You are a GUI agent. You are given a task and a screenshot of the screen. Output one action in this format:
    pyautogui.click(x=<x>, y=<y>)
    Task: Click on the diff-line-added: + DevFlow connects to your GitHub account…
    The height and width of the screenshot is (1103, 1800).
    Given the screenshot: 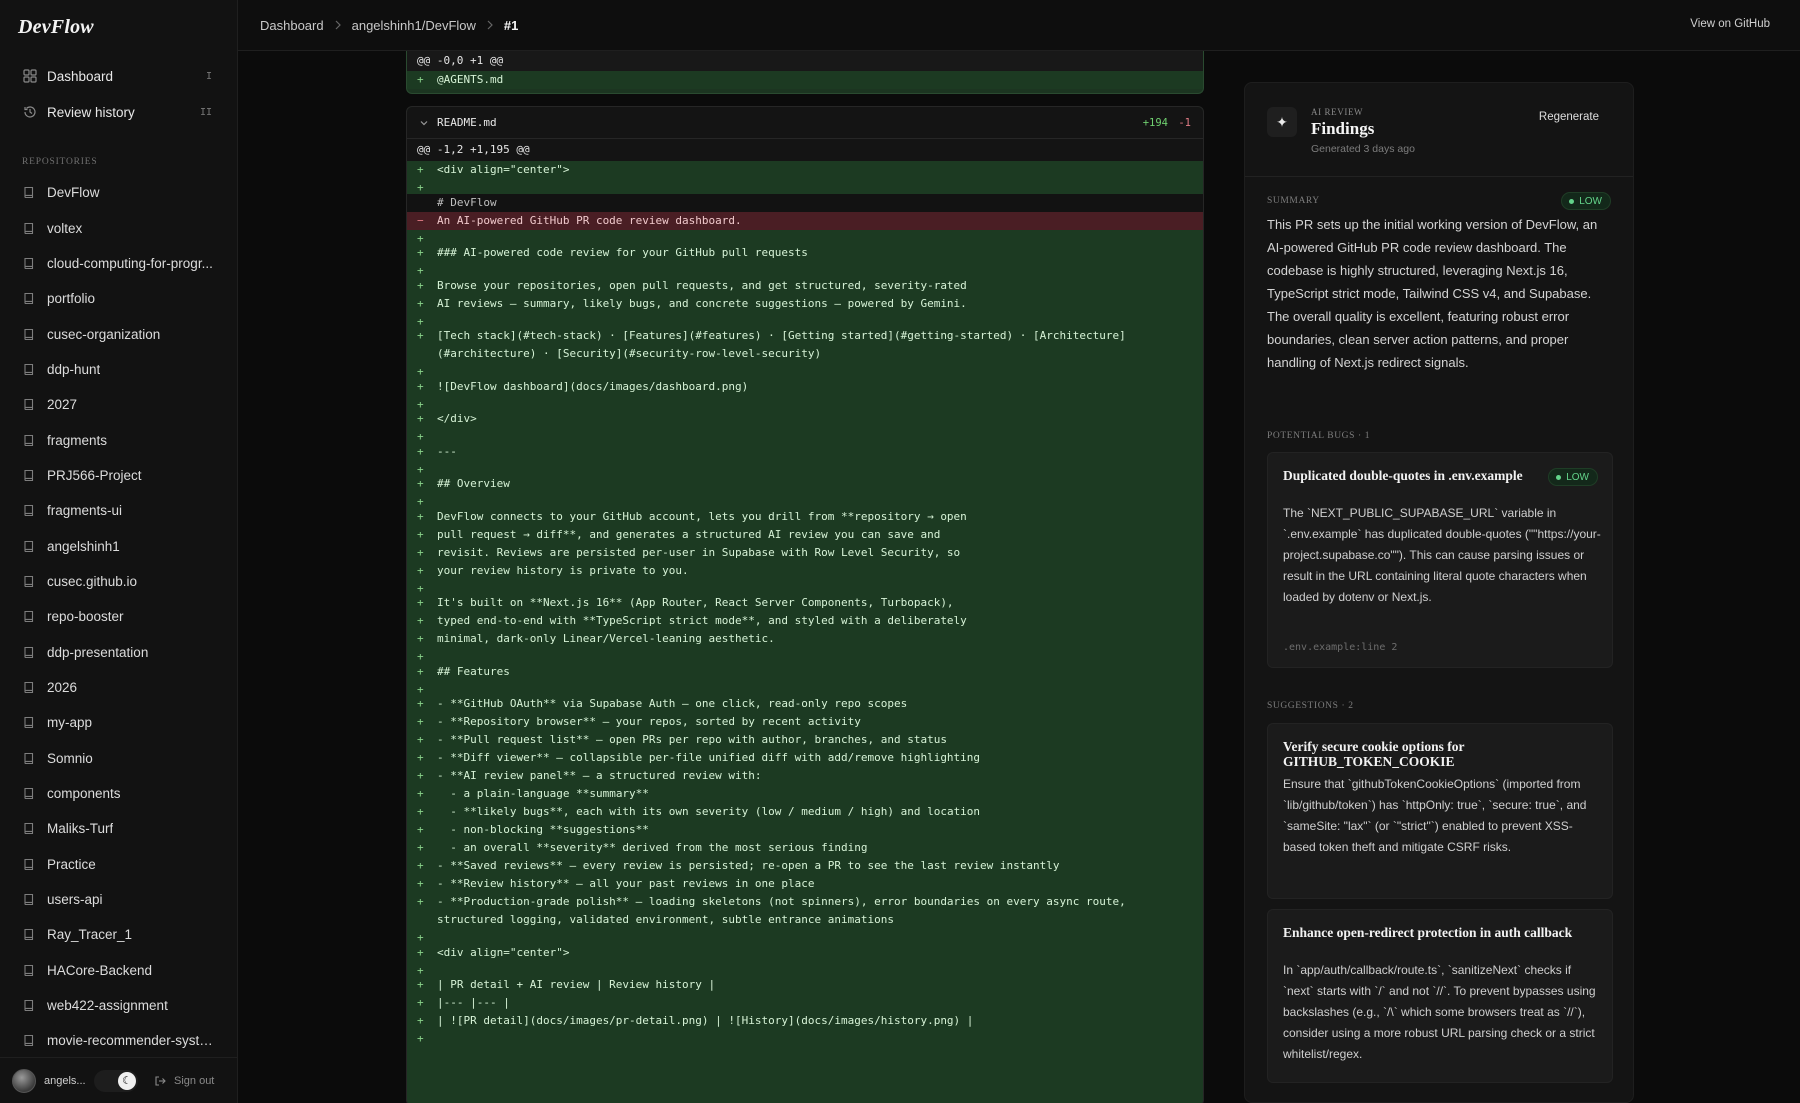 What is the action you would take?
    pyautogui.click(x=805, y=516)
    